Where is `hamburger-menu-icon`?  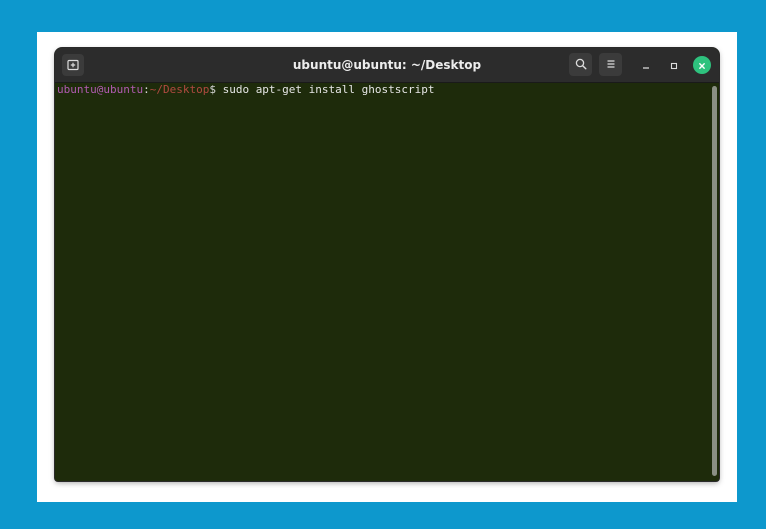 hamburger-menu-icon is located at coordinates (611, 64).